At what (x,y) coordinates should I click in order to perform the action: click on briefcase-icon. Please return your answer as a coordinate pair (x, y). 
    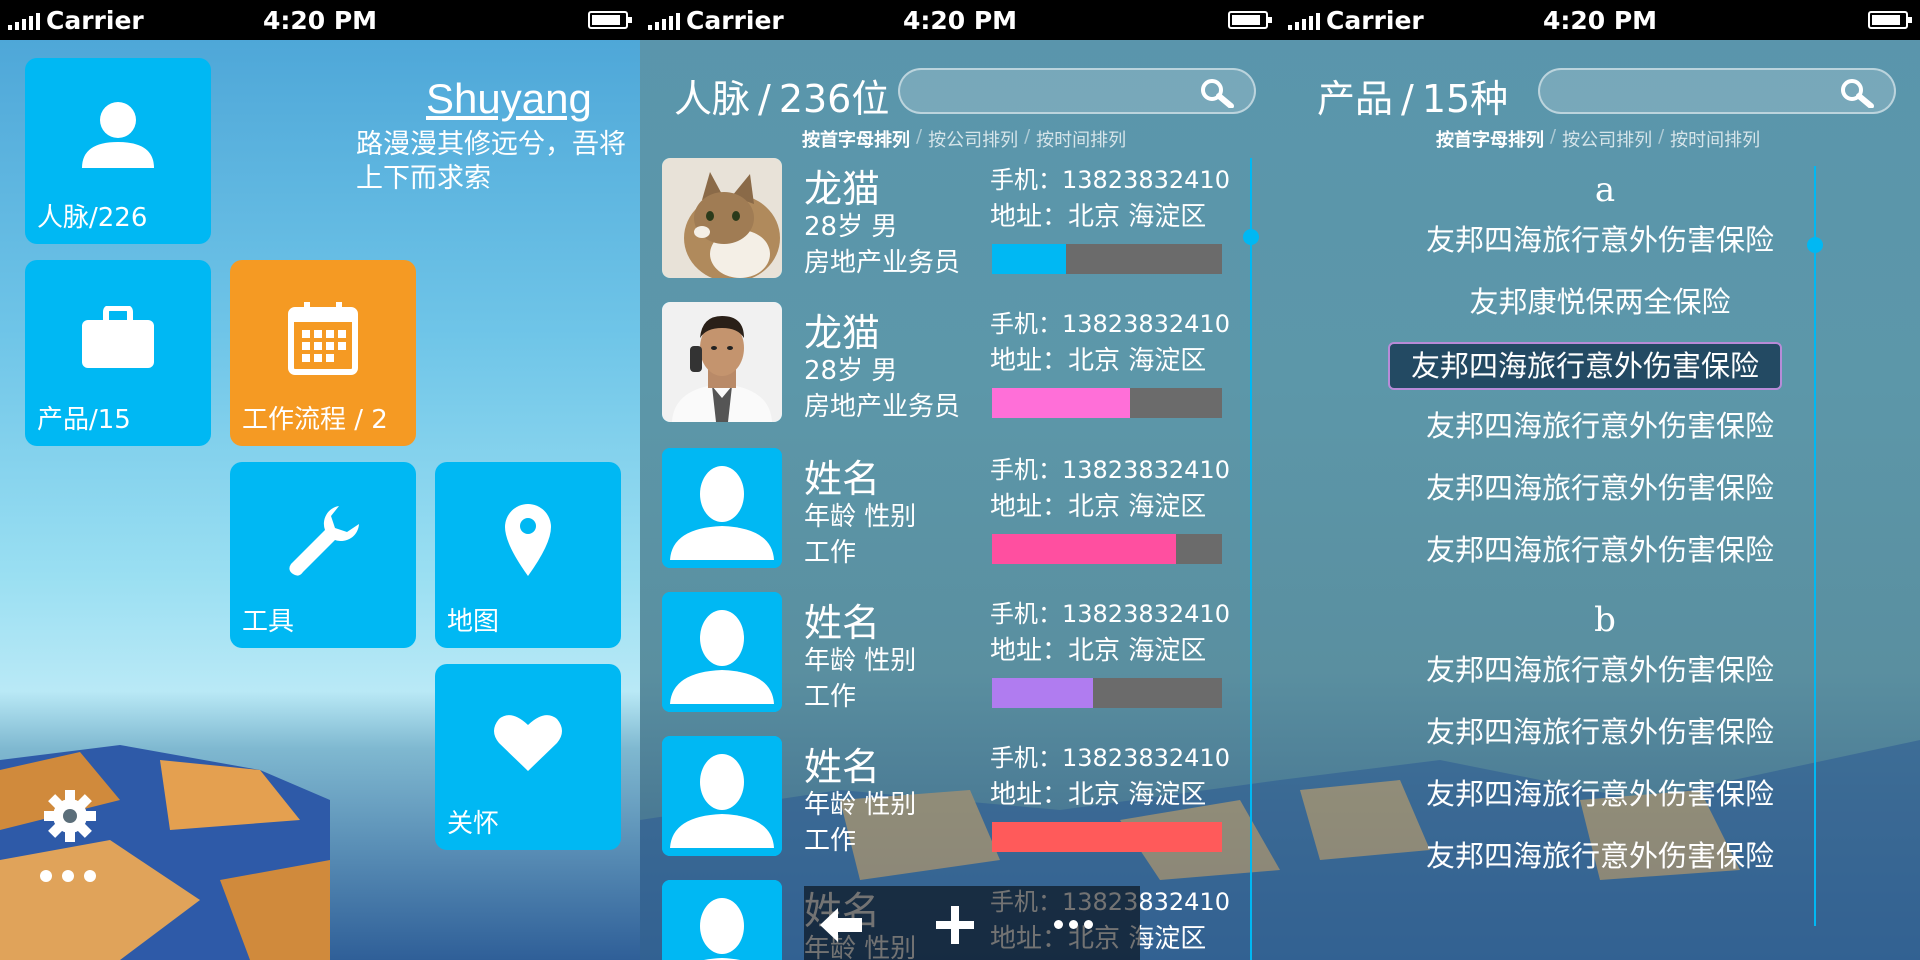
    Looking at the image, I should click on (118, 337).